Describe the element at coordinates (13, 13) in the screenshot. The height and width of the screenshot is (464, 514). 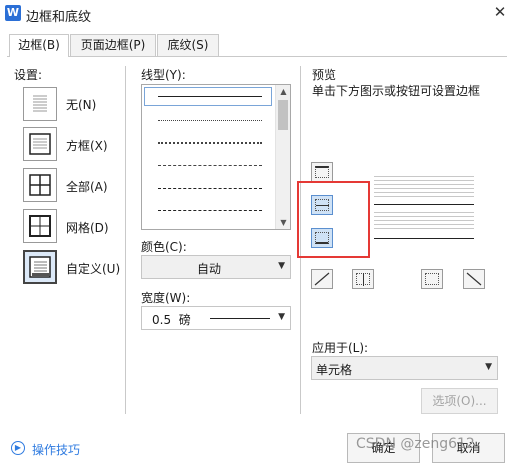
I see `wps-writer-icon: W` at that location.